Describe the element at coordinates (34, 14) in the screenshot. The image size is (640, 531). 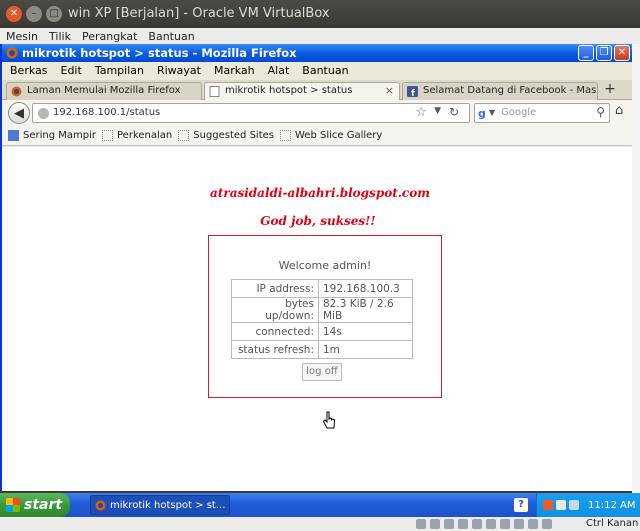
I see `host-minimize-icon: –` at that location.